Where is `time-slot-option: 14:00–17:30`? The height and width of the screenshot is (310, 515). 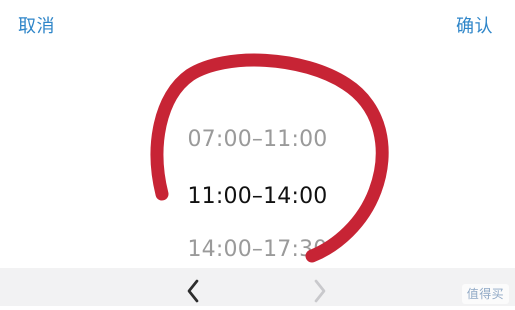
time-slot-option: 14:00–17:30 is located at coordinates (257, 250).